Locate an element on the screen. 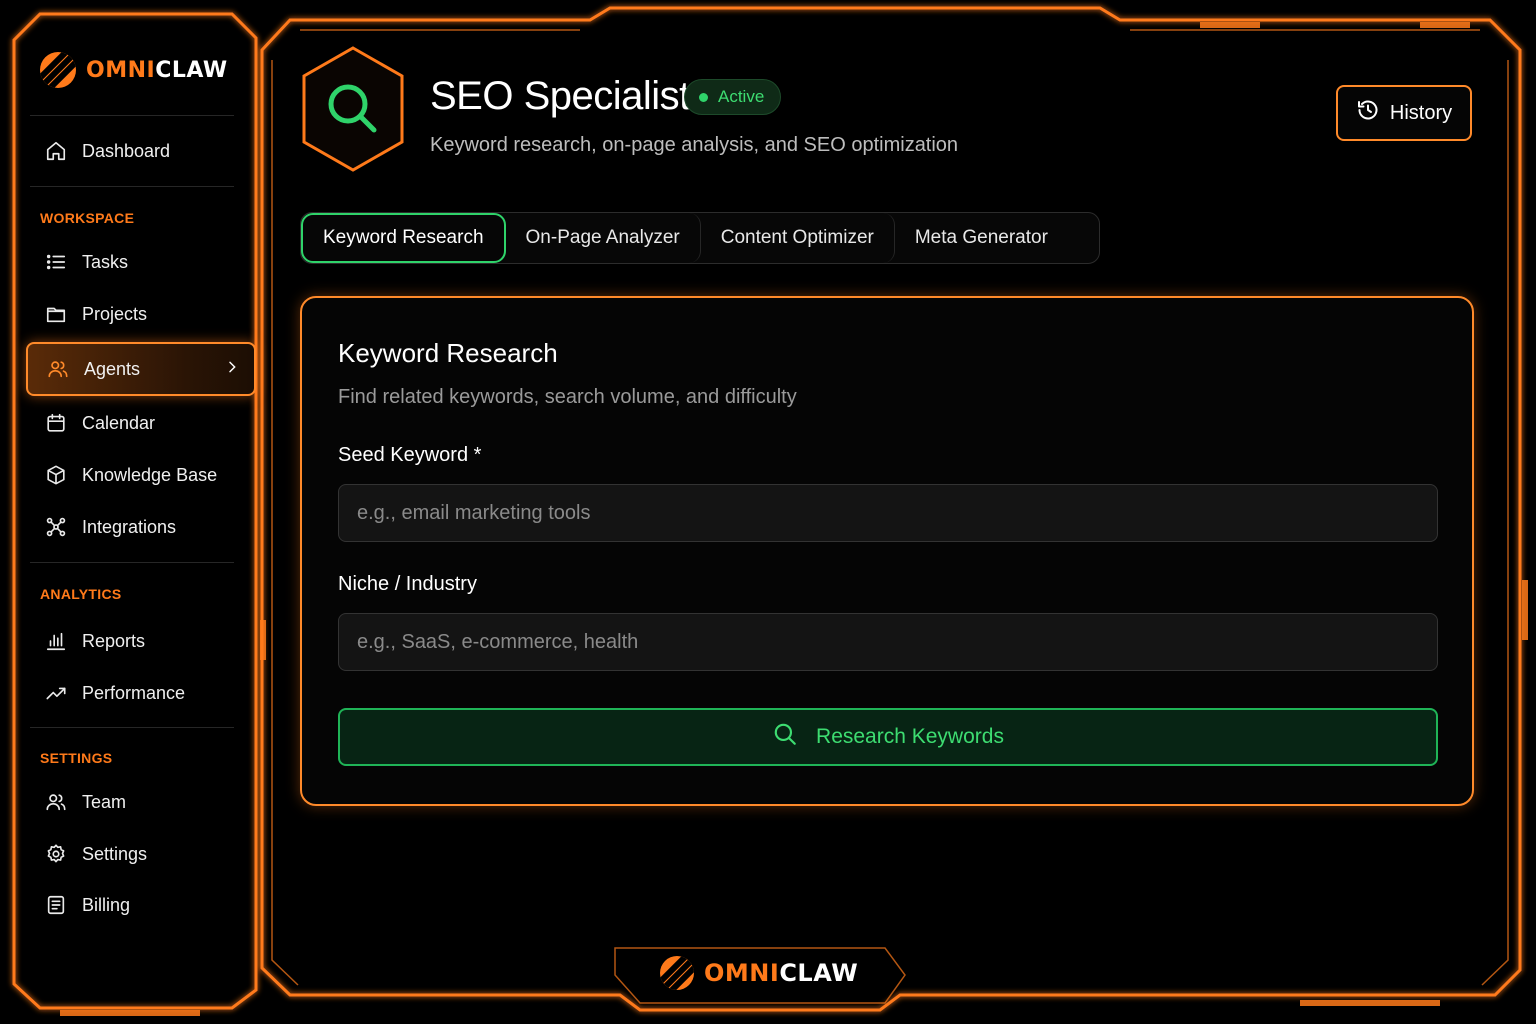  sidebar-item-integrations: Integrations is located at coordinates (141, 527).